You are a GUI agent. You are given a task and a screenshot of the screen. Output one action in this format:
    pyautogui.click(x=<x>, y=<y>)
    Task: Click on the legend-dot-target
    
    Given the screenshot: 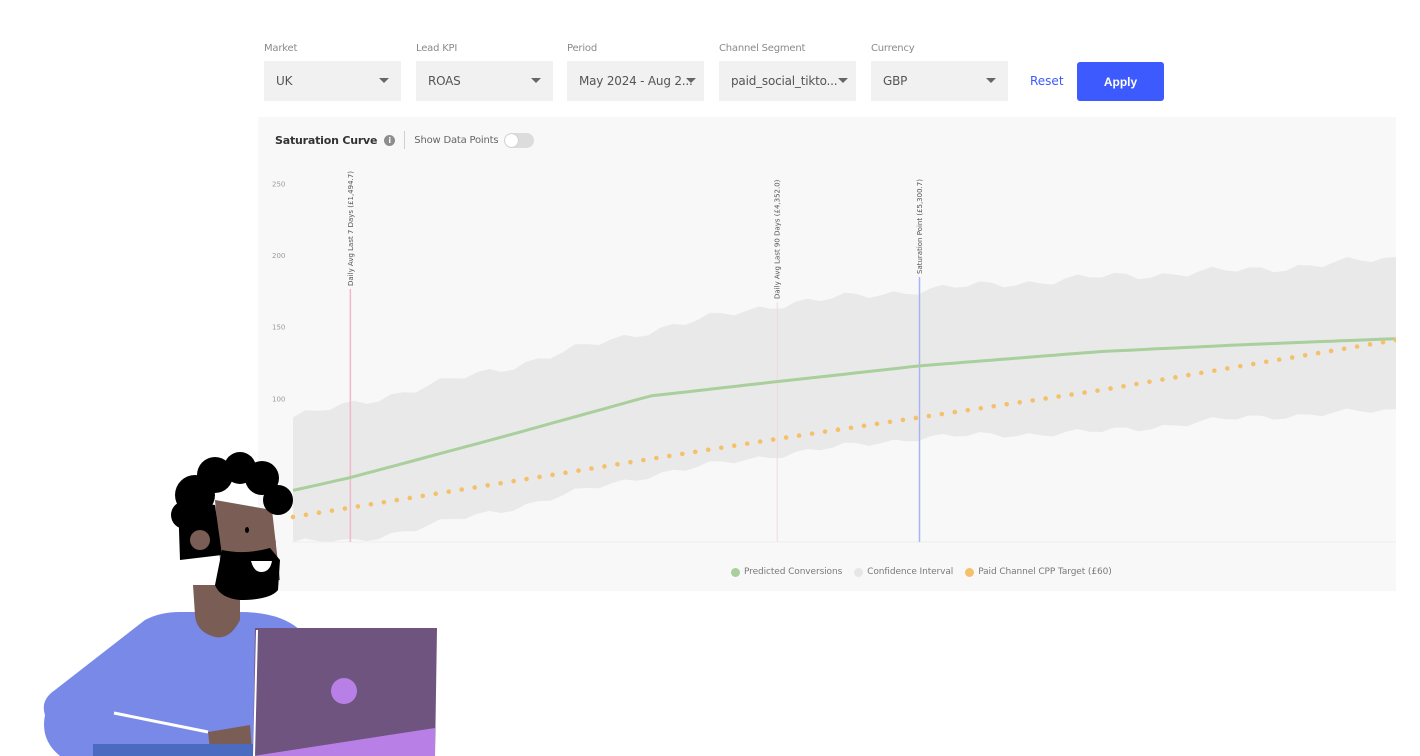 What is the action you would take?
    pyautogui.click(x=970, y=572)
    